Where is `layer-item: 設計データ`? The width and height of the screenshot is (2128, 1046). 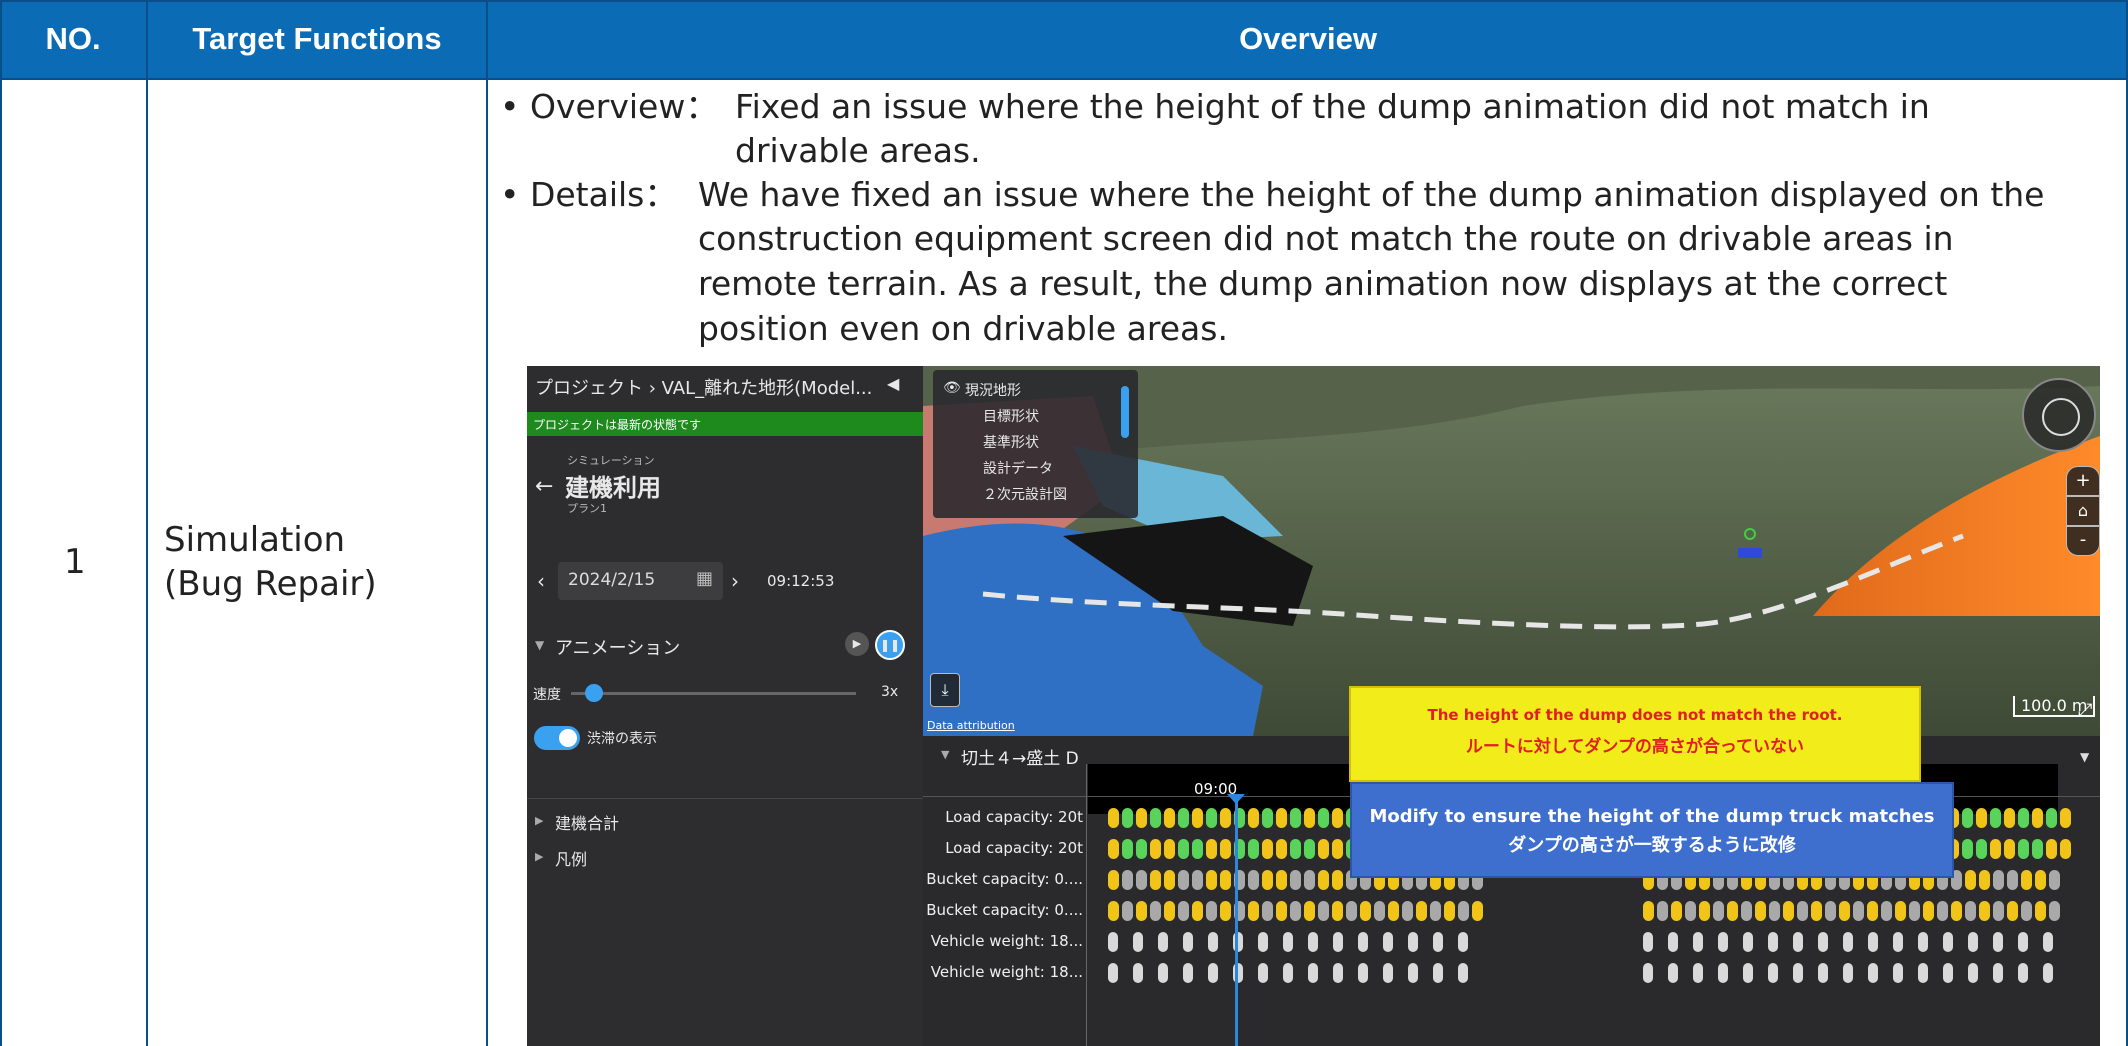 layer-item: 設計データ is located at coordinates (1018, 468).